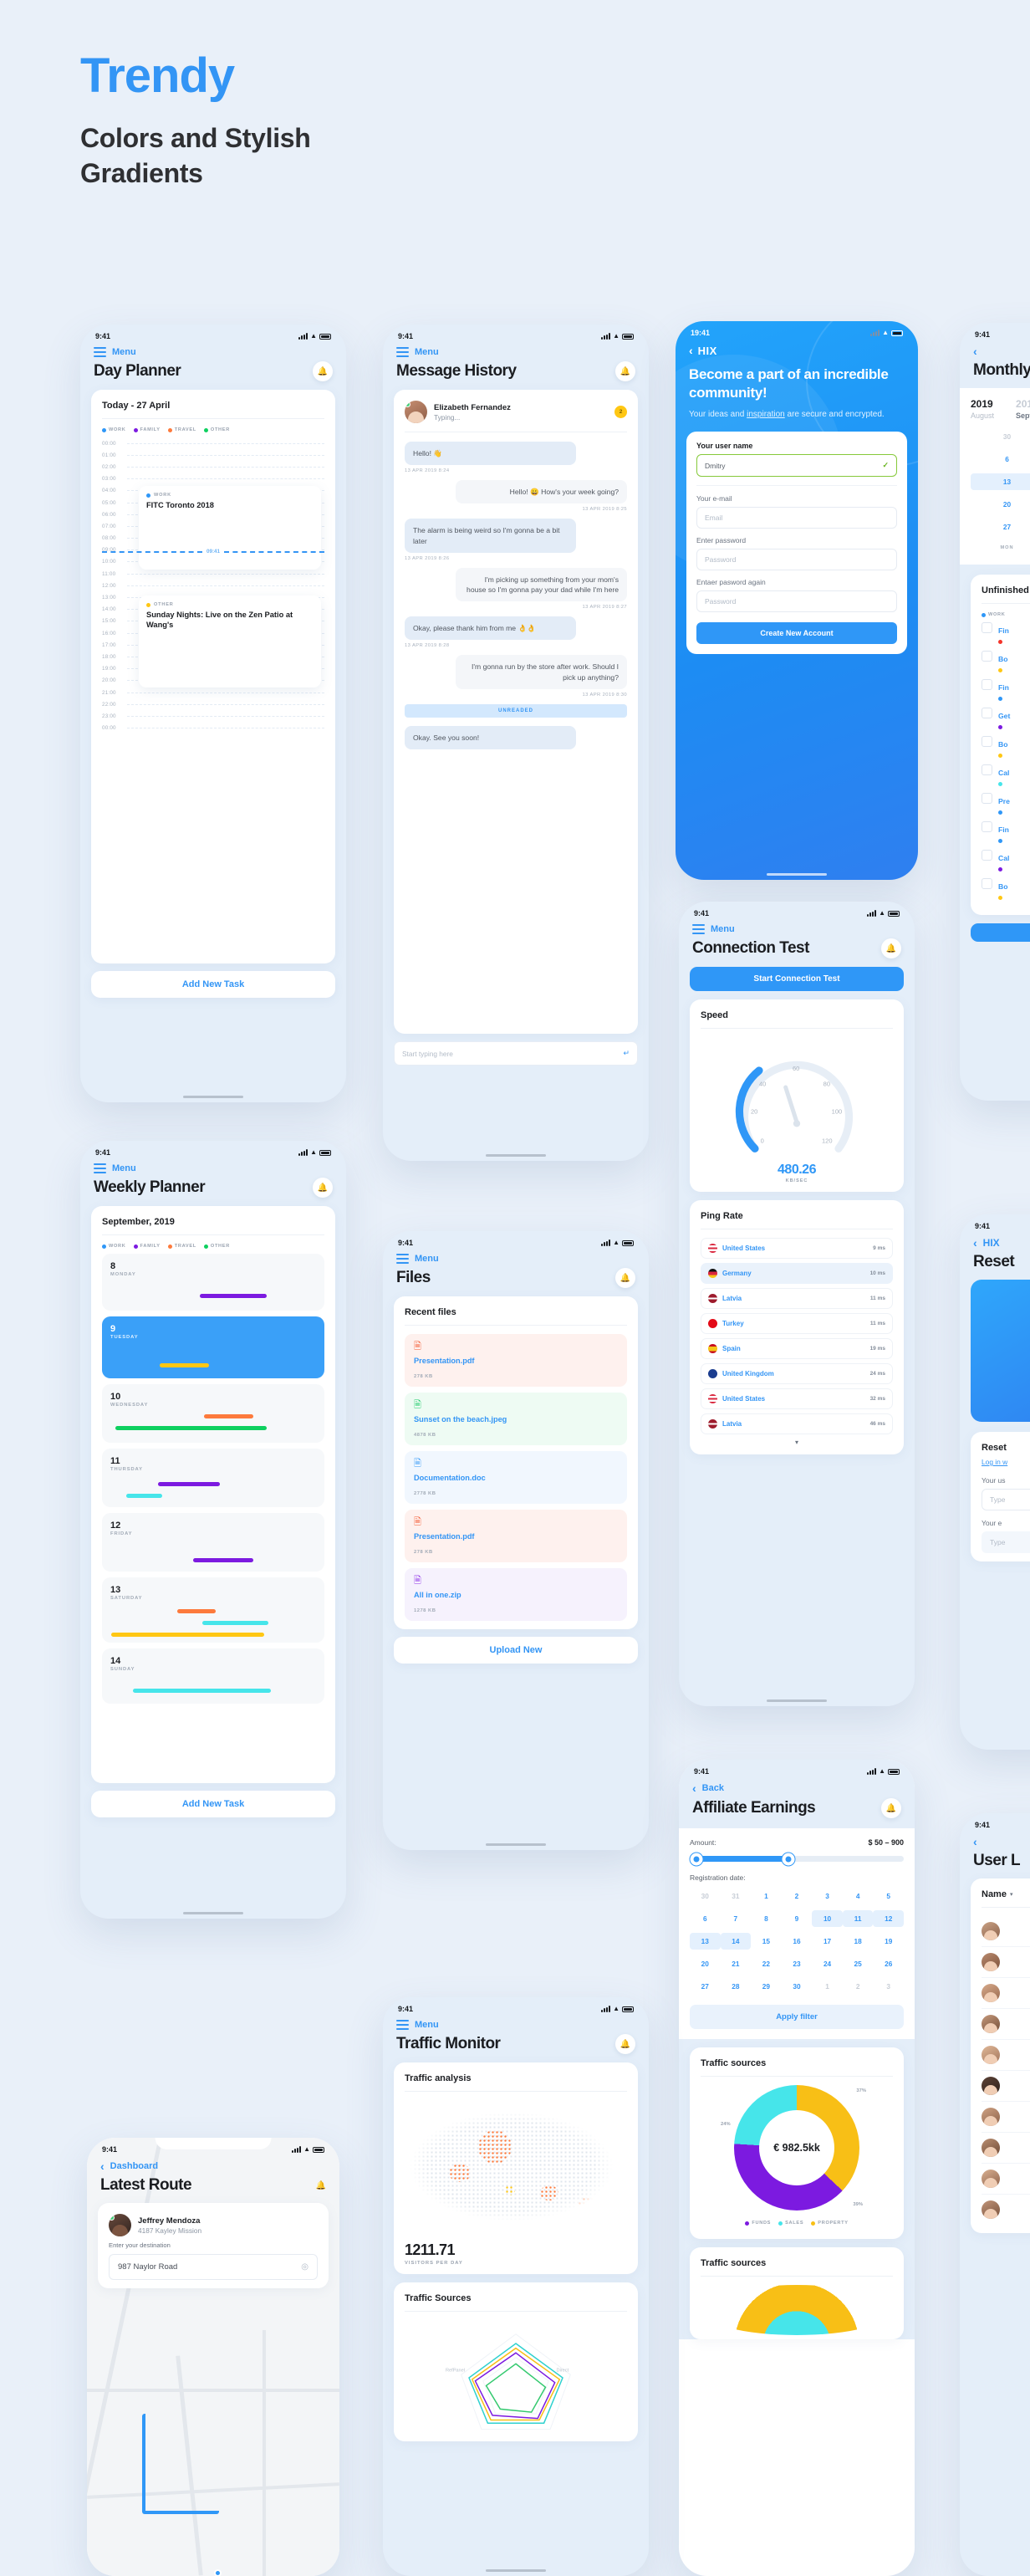  Describe the element at coordinates (888, 1963) in the screenshot. I see `calendar-day: 26` at that location.